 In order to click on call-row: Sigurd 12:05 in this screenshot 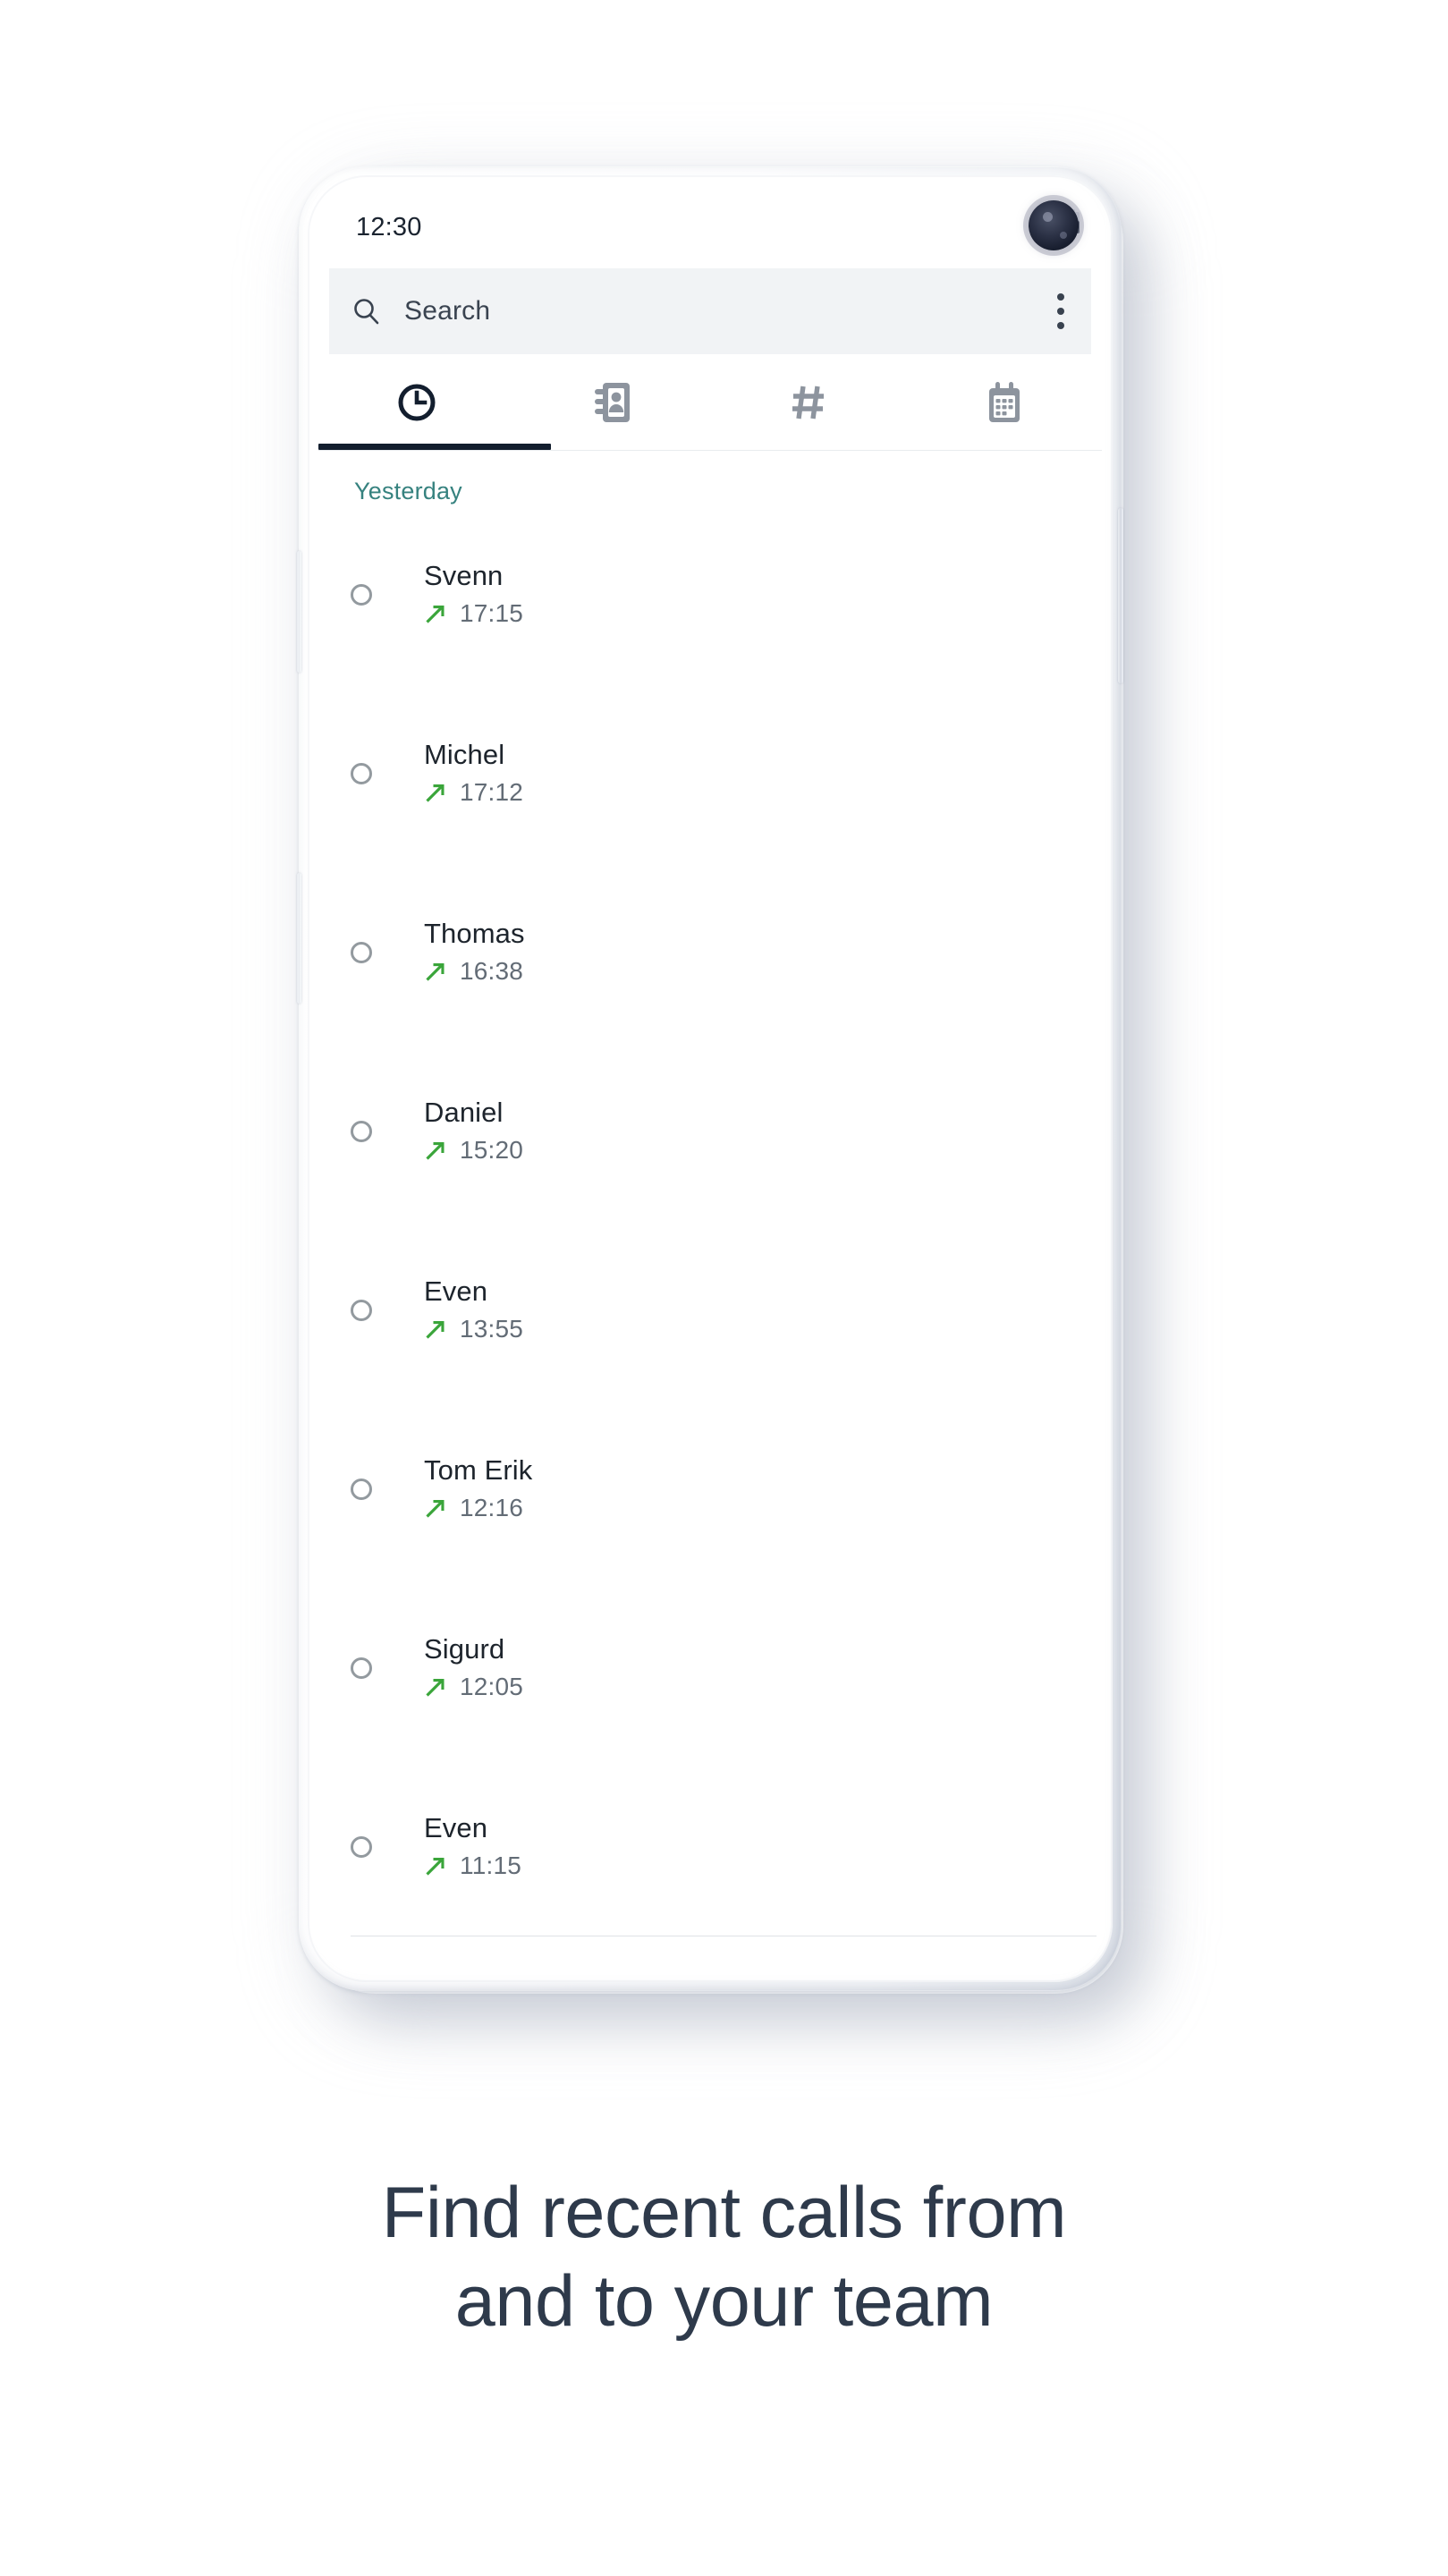, I will do `click(710, 1668)`.